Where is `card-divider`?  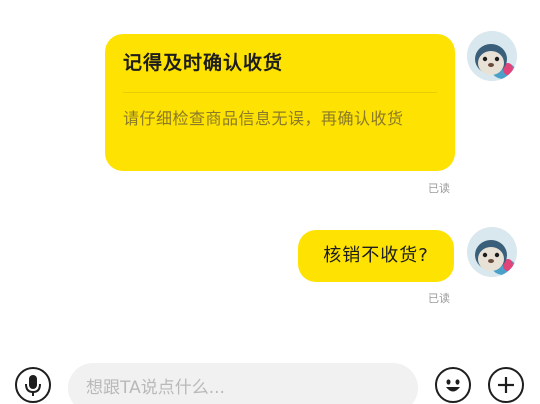 card-divider is located at coordinates (280, 92).